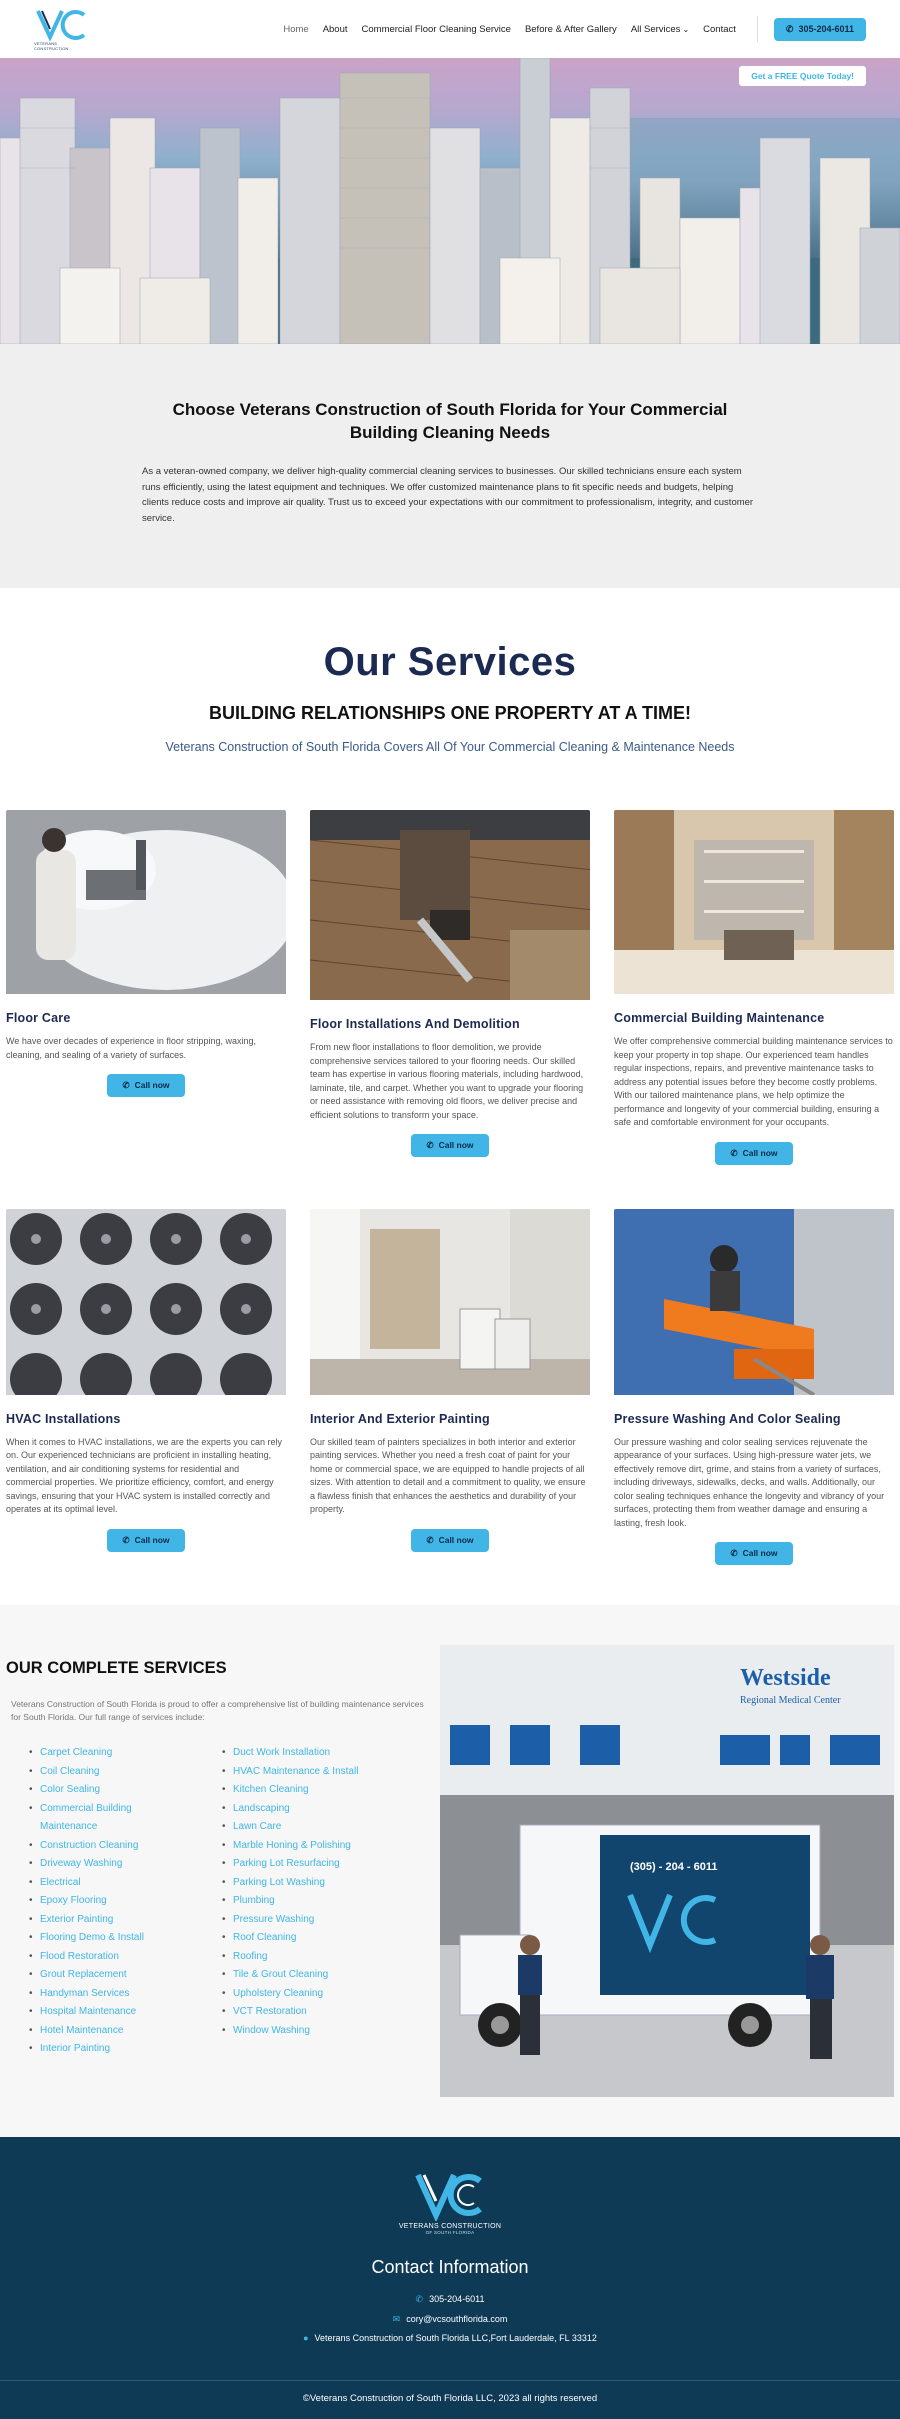  What do you see at coordinates (89, 1864) in the screenshot?
I see `service-list-item: Driveway Washing` at bounding box center [89, 1864].